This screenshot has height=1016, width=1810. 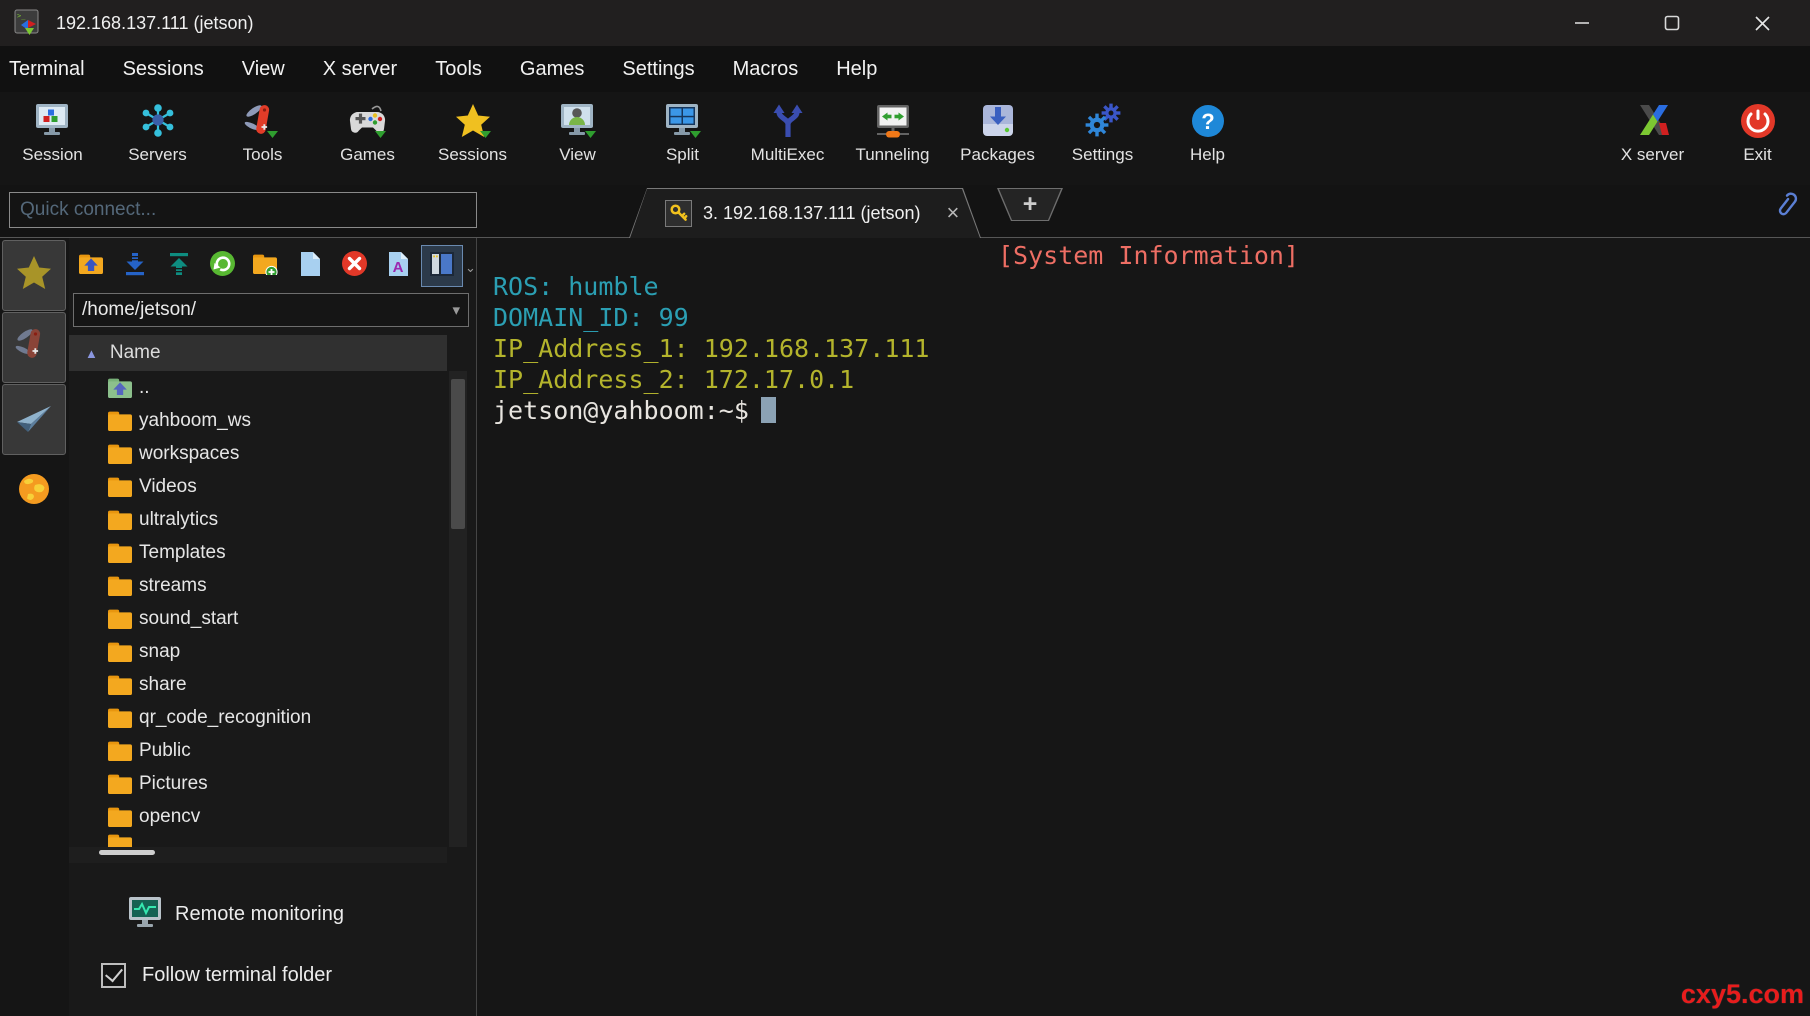 I want to click on file-row-share: share, so click(x=258, y=684).